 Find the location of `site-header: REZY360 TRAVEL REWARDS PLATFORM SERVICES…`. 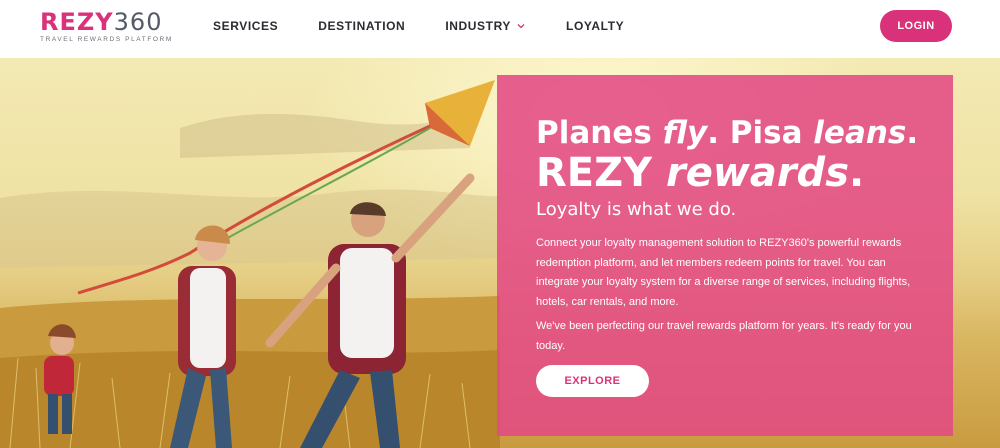

site-header: REZY360 TRAVEL REWARDS PLATFORM SERVICES… is located at coordinates (500, 29).